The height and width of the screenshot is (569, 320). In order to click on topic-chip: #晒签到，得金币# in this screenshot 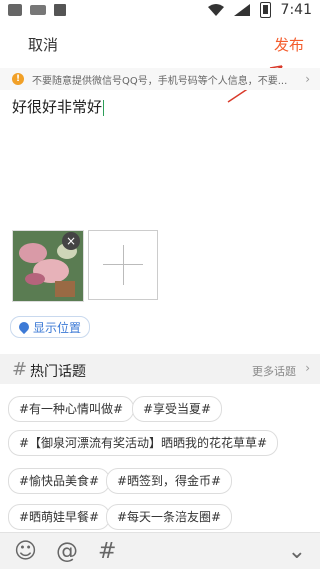, I will do `click(169, 481)`.